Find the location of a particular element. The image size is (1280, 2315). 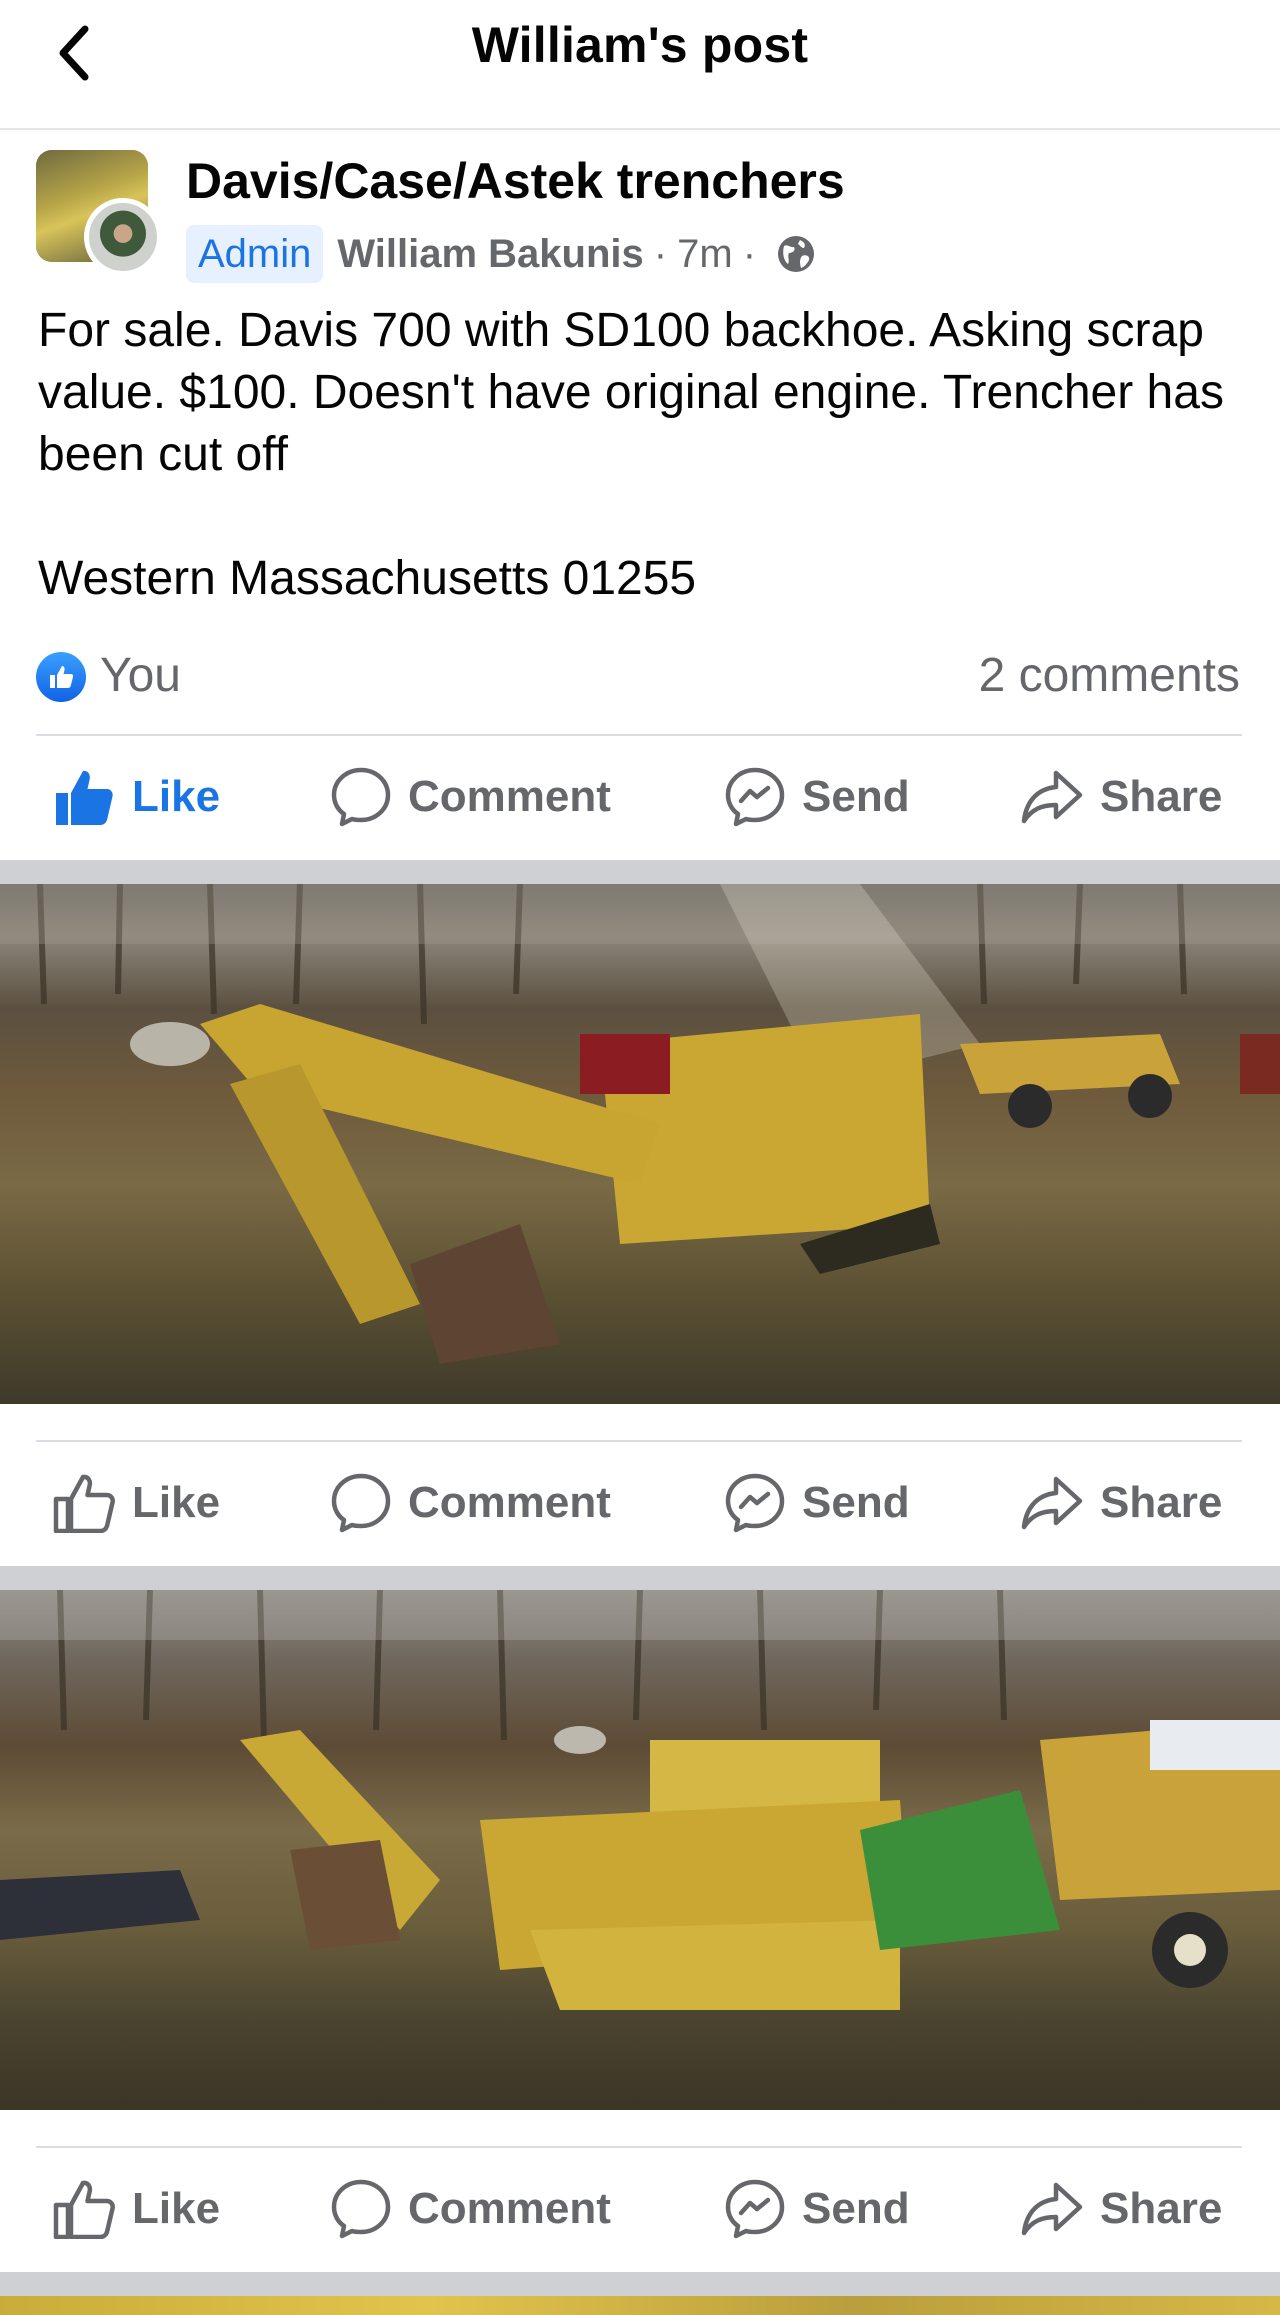

like-reaction-icon is located at coordinates (61, 677).